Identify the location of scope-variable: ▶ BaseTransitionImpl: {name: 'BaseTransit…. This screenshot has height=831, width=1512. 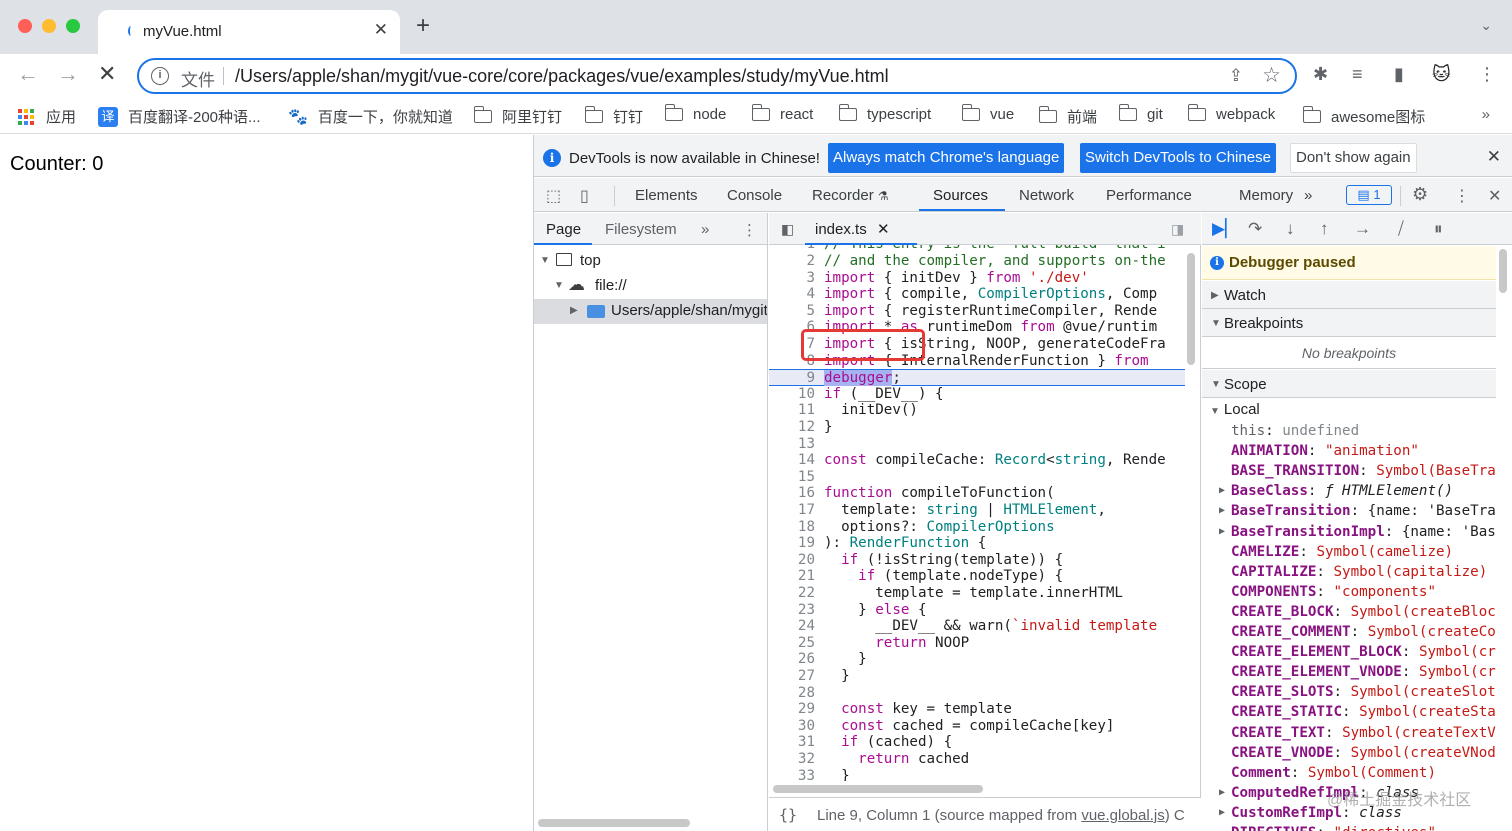
(1349, 532).